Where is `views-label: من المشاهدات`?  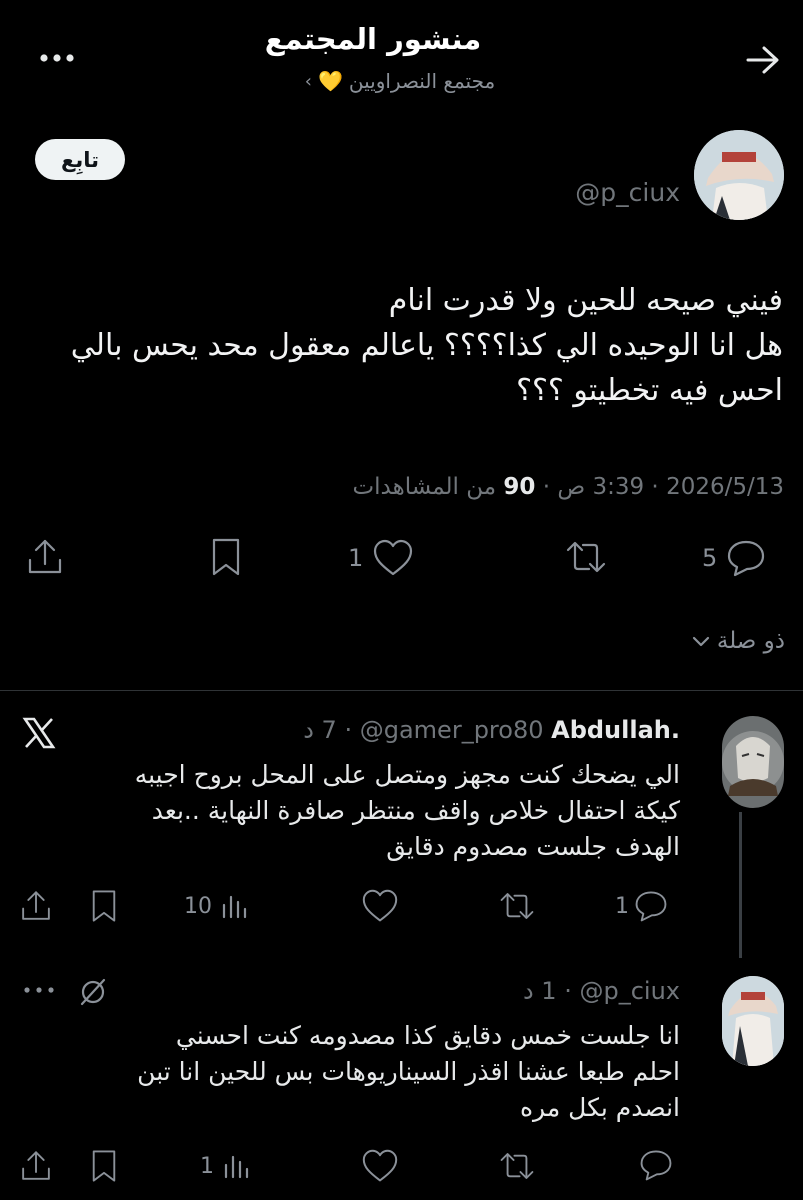
views-label: من المشاهدات is located at coordinates (424, 487).